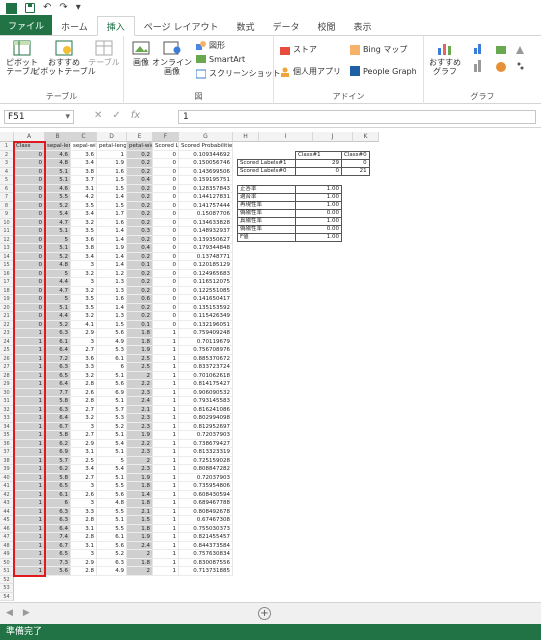  I want to click on cell: 0.70119679, so click(206, 341).